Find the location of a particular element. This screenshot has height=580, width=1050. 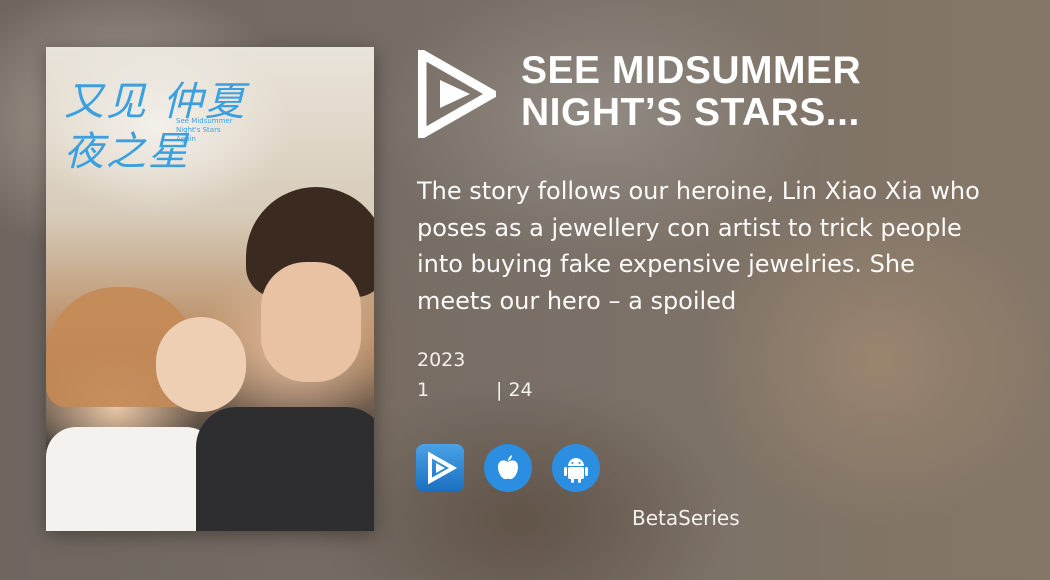

android-icon is located at coordinates (576, 470).